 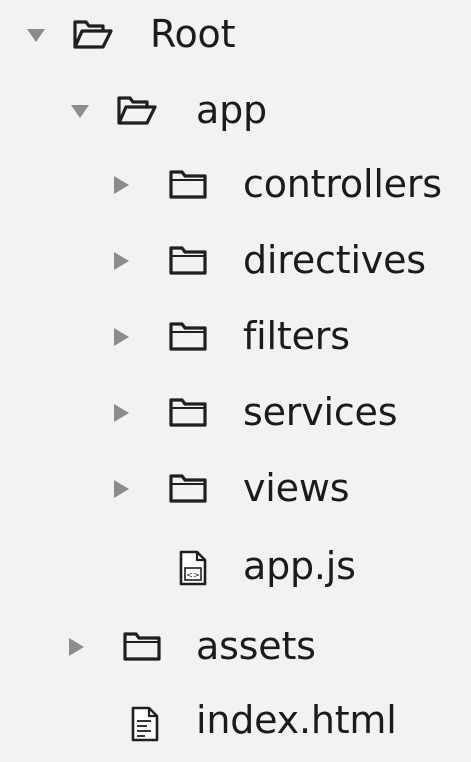 What do you see at coordinates (334, 260) in the screenshot?
I see `tree-label: directives` at bounding box center [334, 260].